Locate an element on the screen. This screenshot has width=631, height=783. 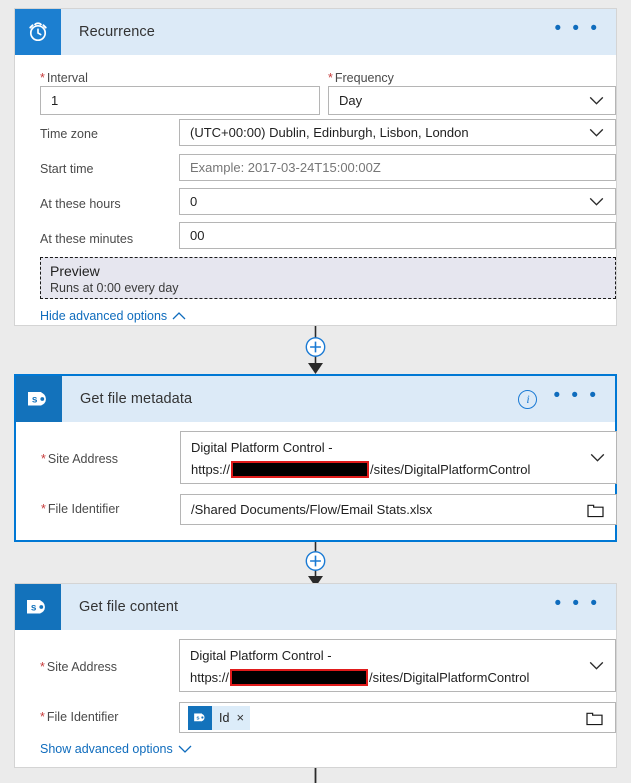
at-these-hours-value: 0 is located at coordinates (194, 201).